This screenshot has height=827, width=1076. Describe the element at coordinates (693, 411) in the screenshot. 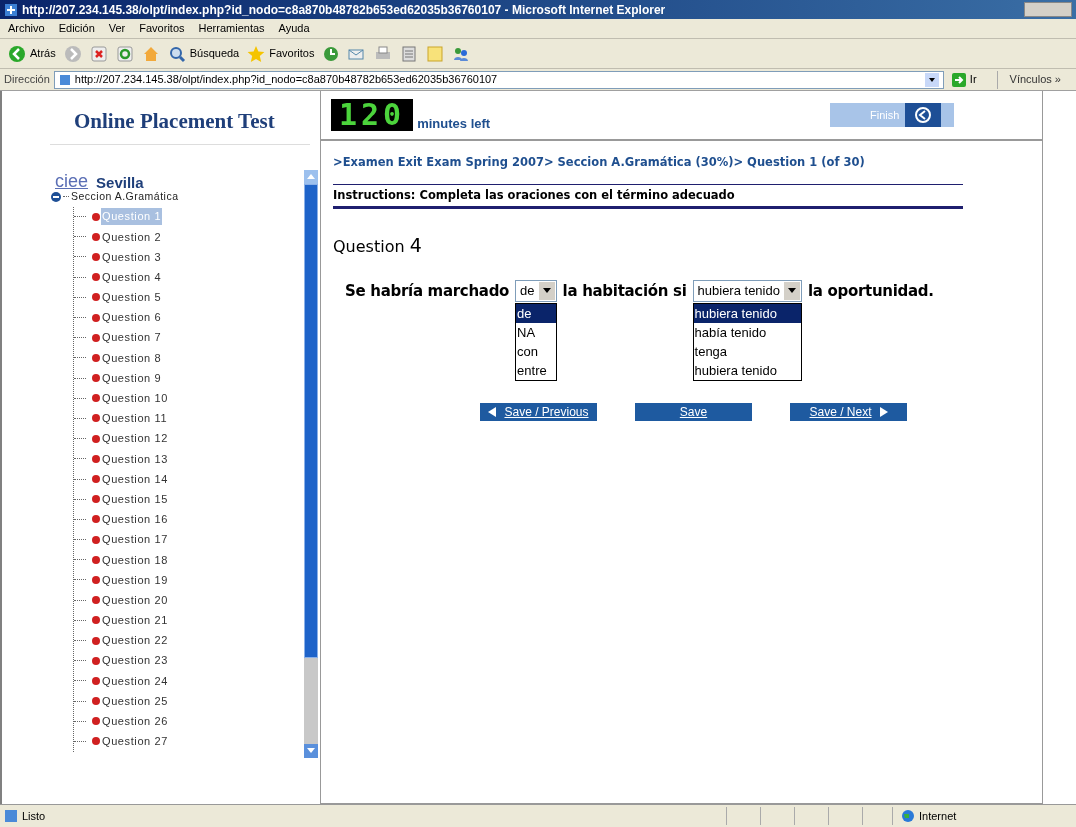

I see `save-button: Save` at that location.